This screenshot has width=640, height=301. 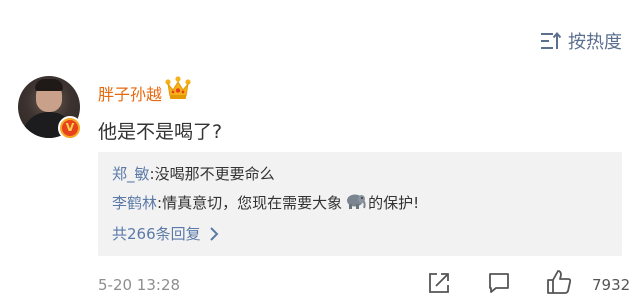 I want to click on chevron-right-icon, so click(x=214, y=233).